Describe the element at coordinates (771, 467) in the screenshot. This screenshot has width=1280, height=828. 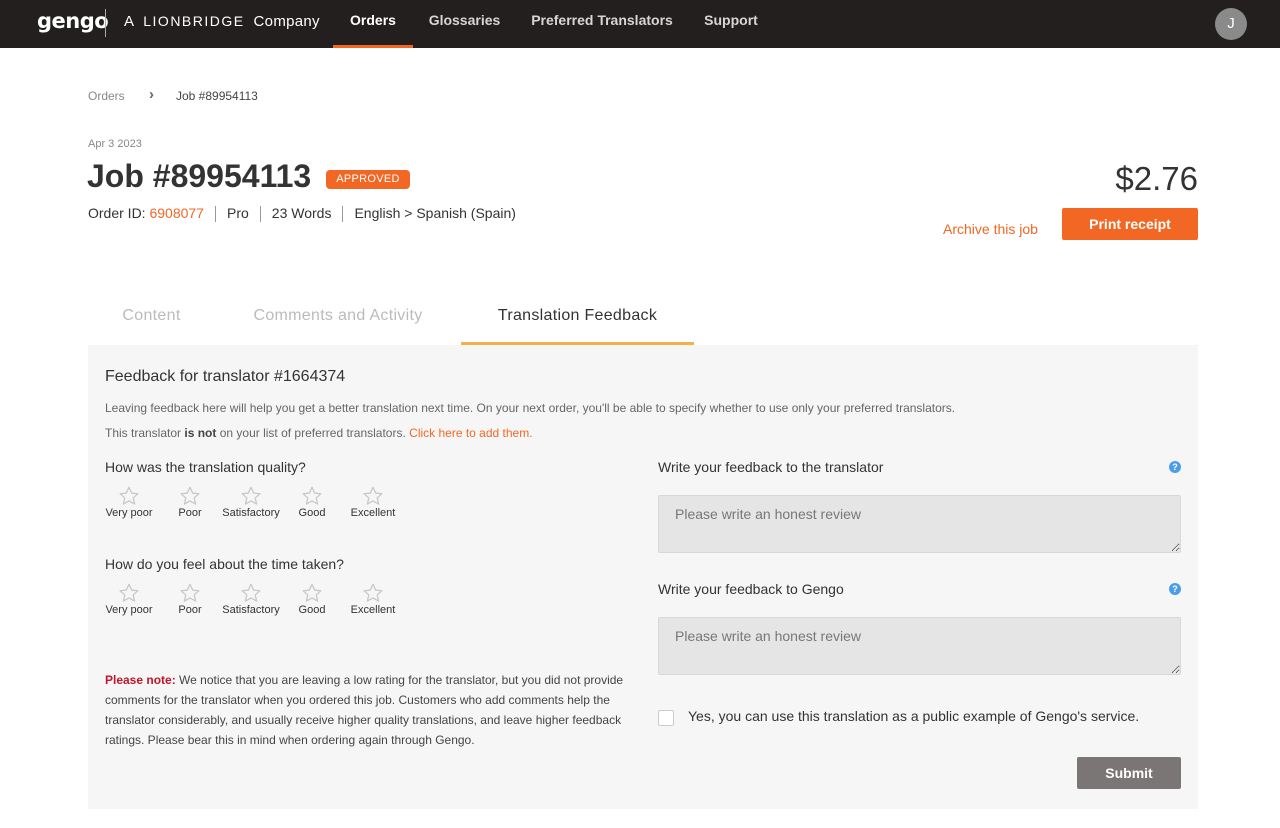
I see `translator-feedback-label: Write your feedback to the translator` at that location.